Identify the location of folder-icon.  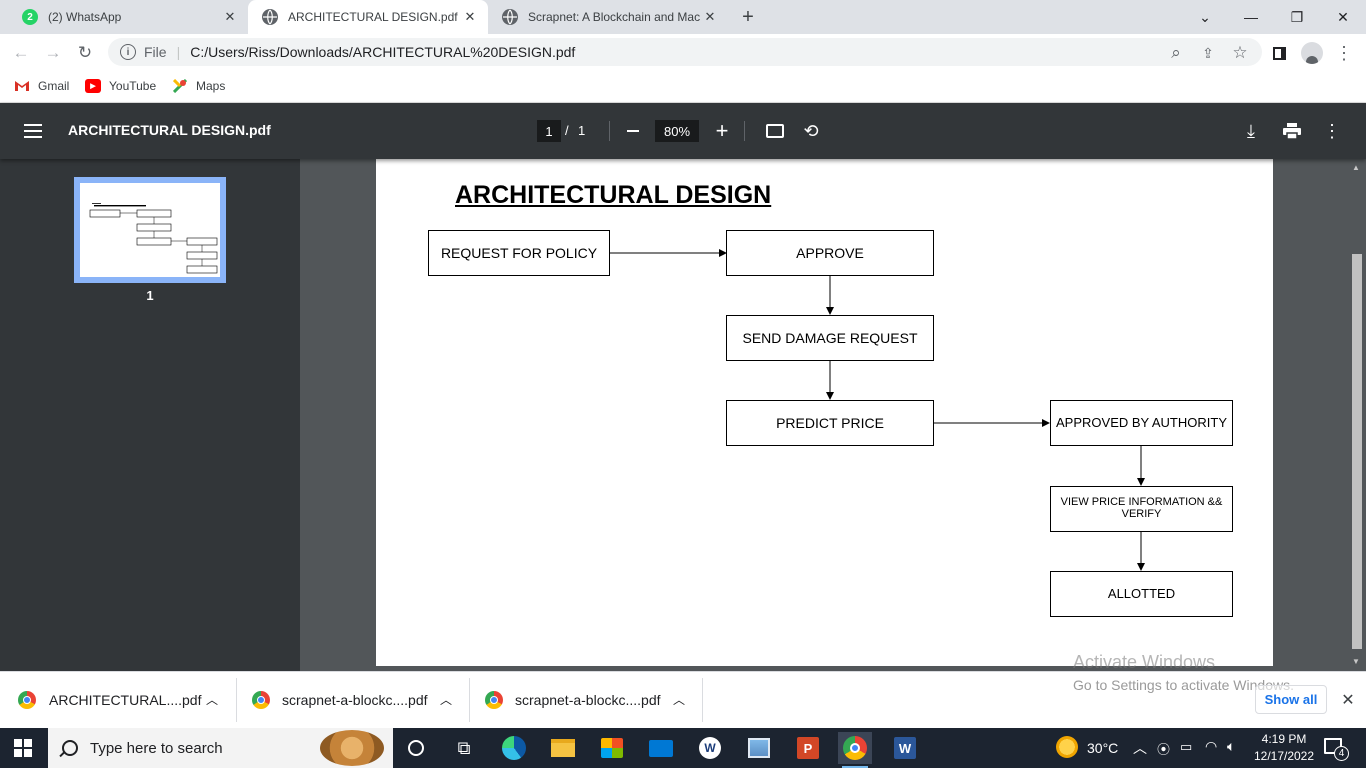
(563, 748).